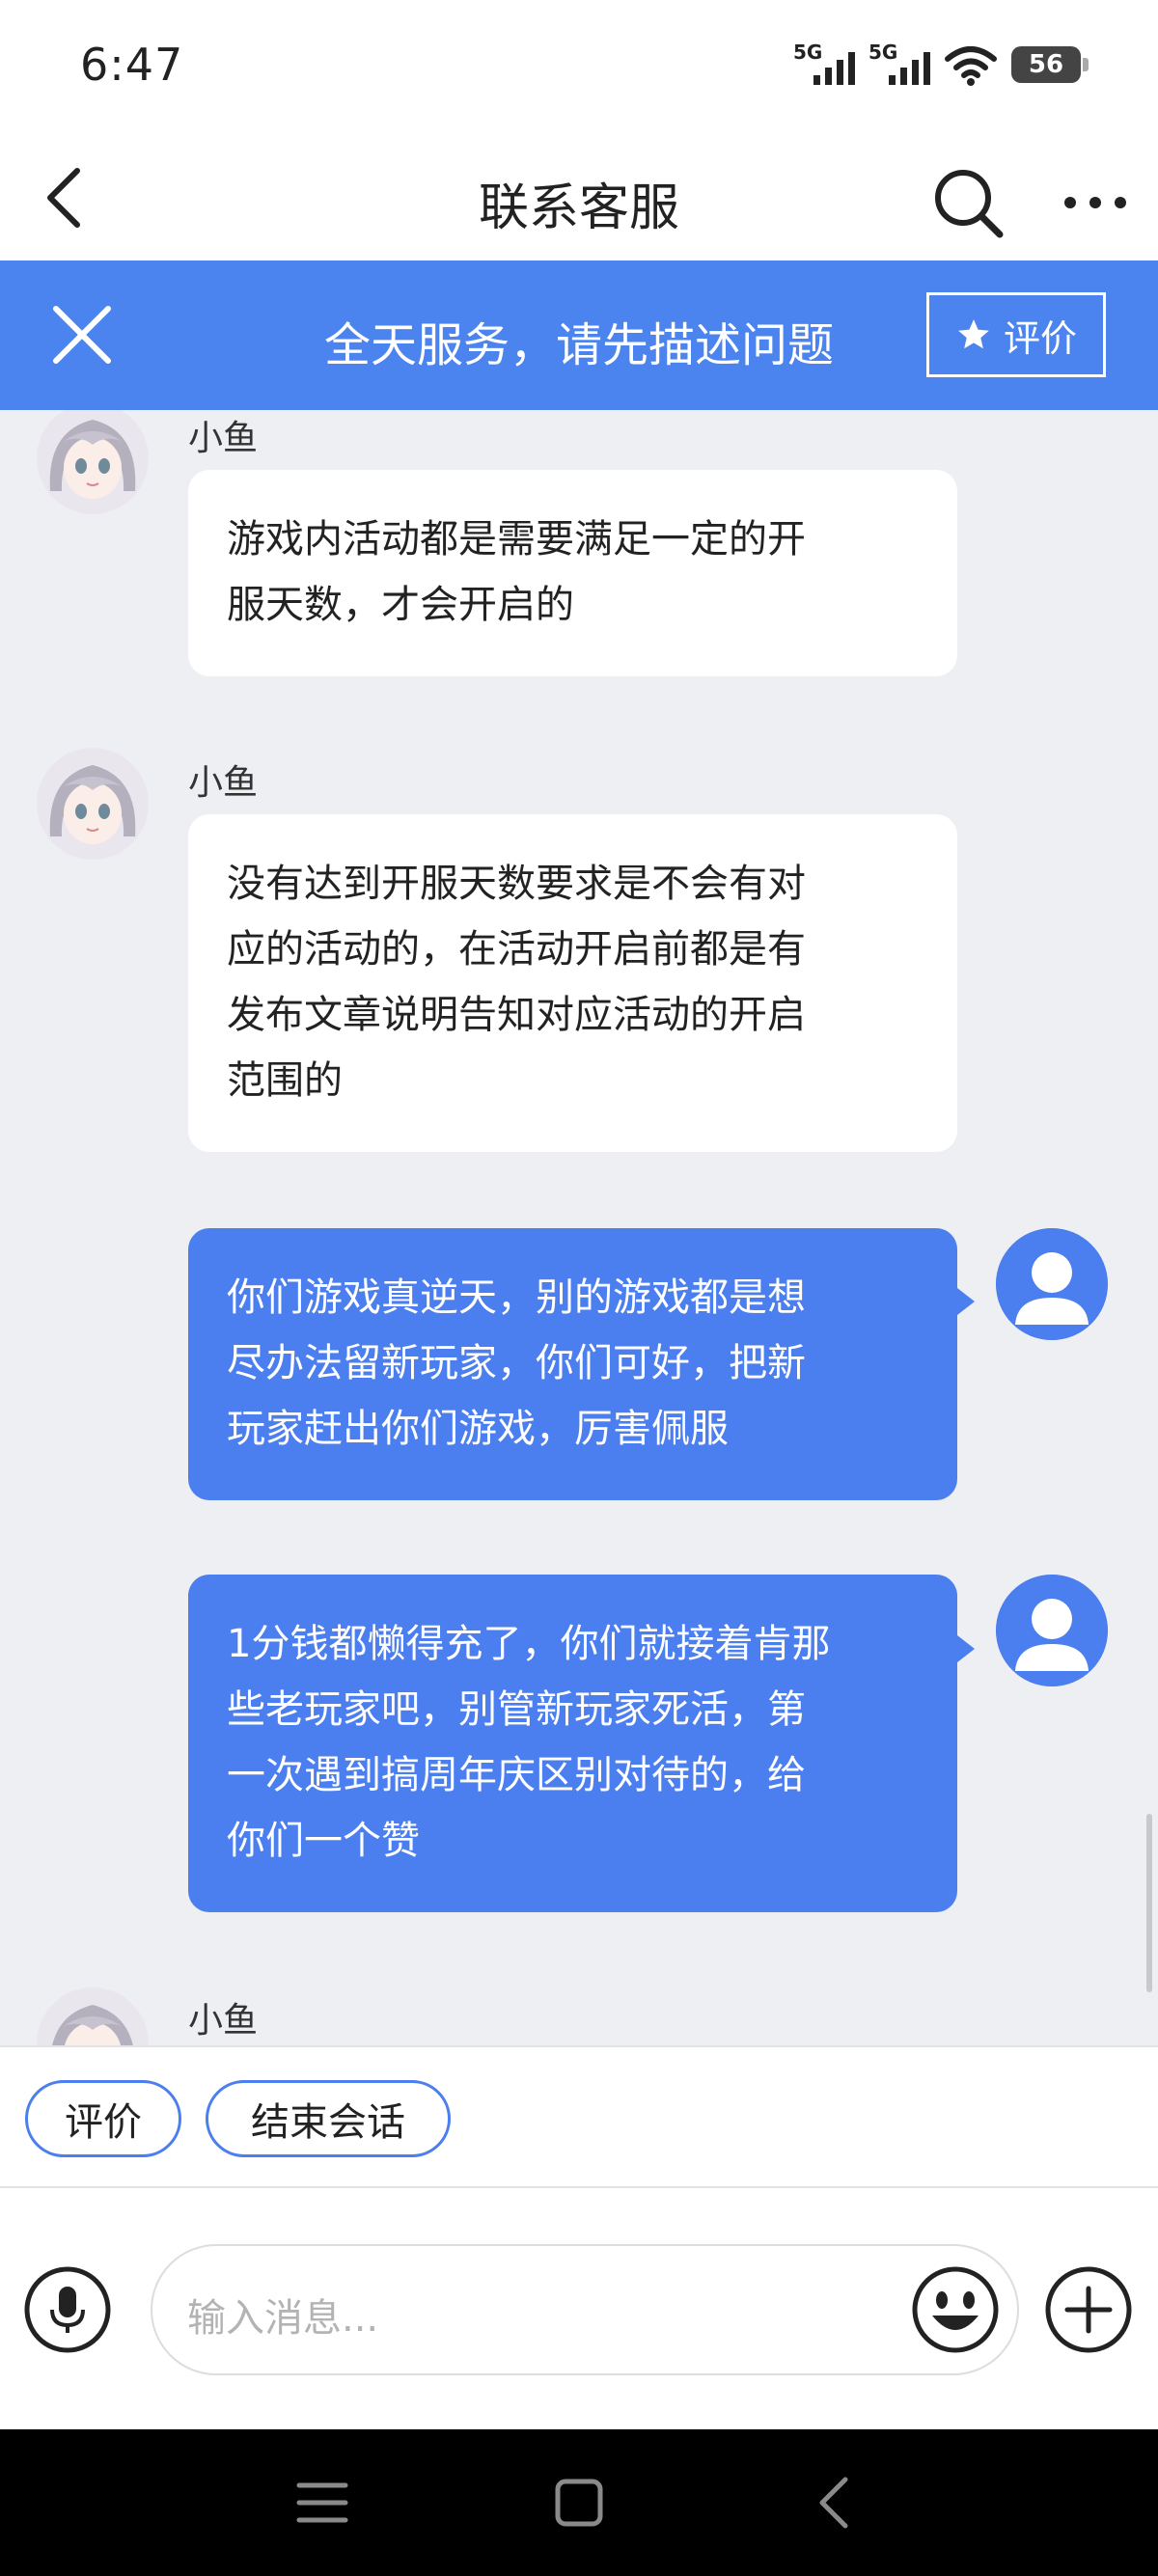 The height and width of the screenshot is (2576, 1158). Describe the element at coordinates (971, 66) in the screenshot. I see `wifi-icon` at that location.